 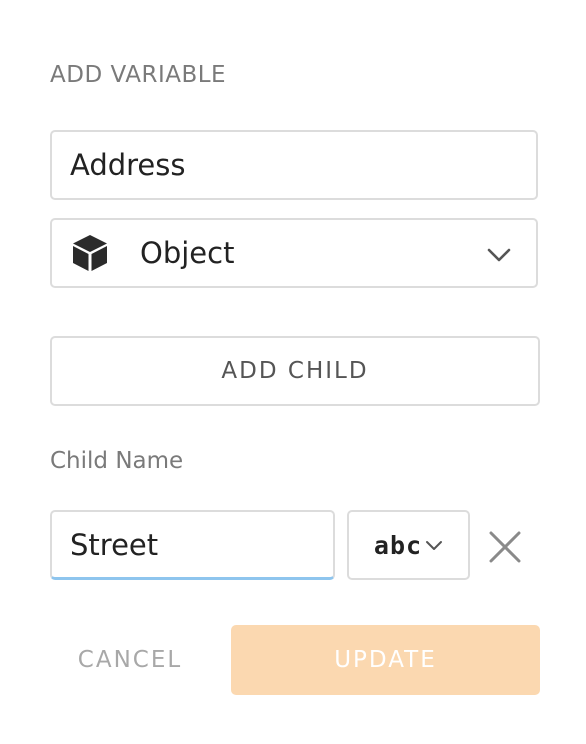 What do you see at coordinates (187, 253) in the screenshot?
I see `variable-type-label: Object` at bounding box center [187, 253].